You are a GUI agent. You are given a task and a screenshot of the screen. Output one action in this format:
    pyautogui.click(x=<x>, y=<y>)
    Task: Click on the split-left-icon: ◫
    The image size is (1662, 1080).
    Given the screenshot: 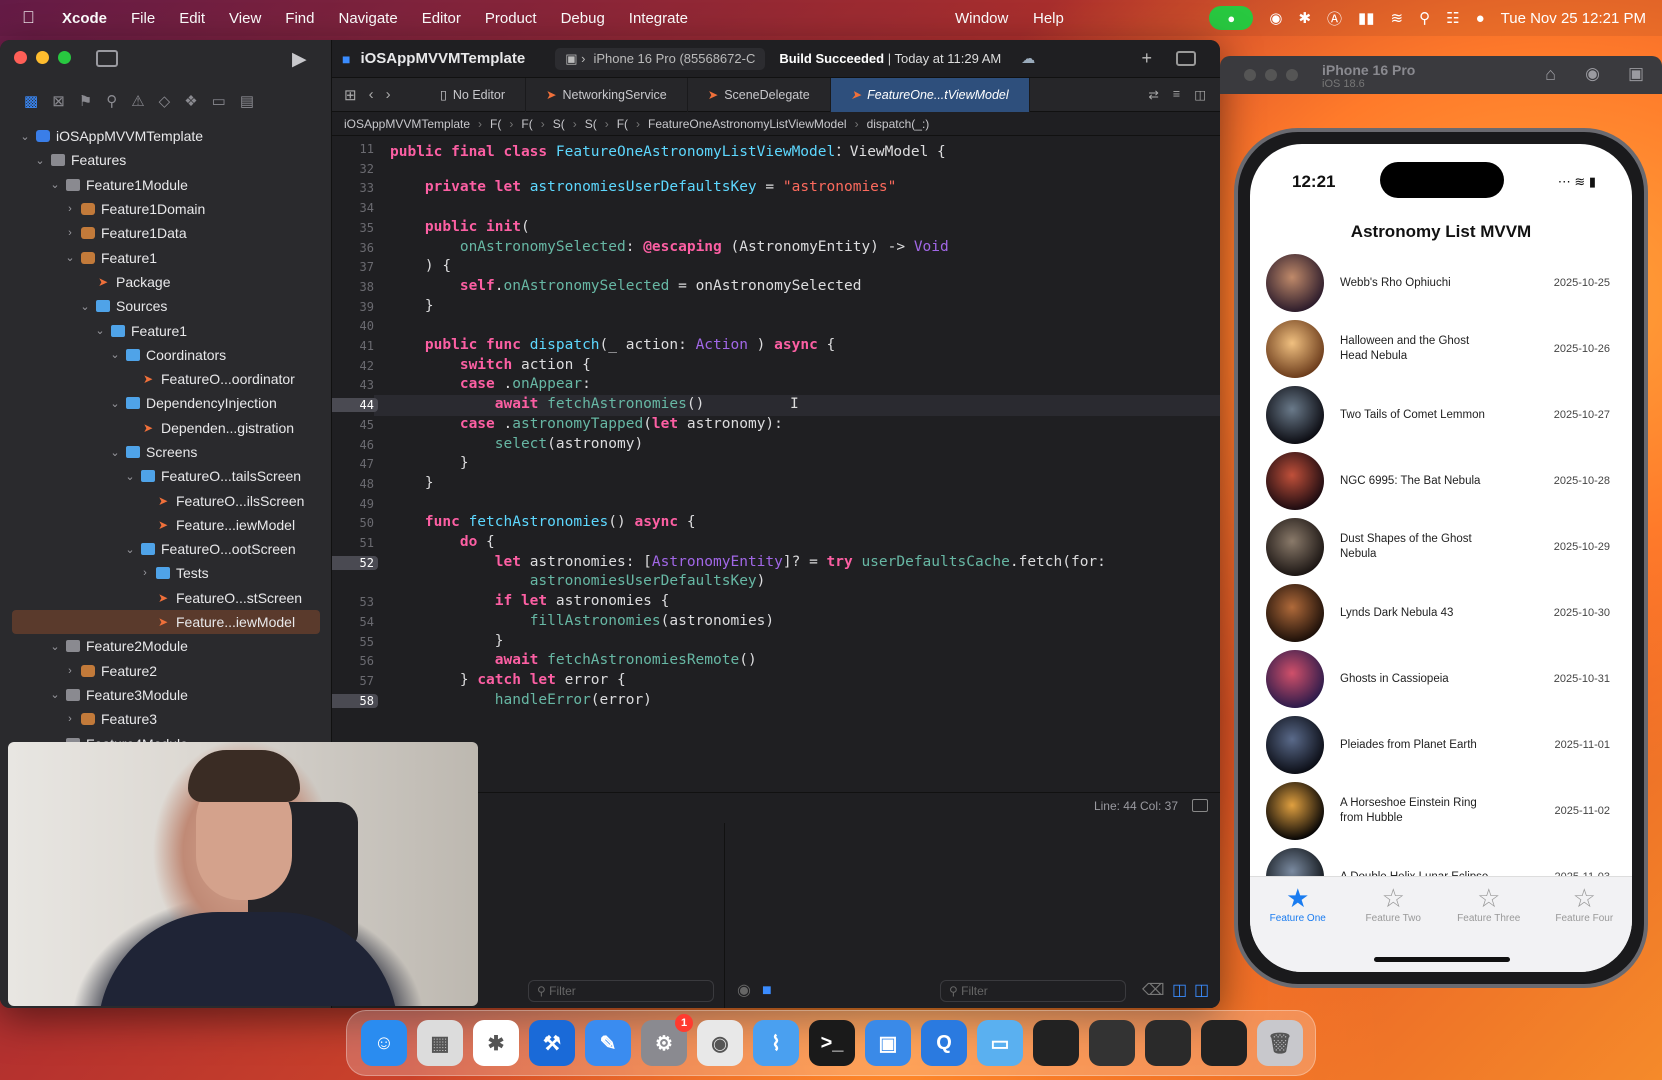 What is the action you would take?
    pyautogui.click(x=1179, y=990)
    